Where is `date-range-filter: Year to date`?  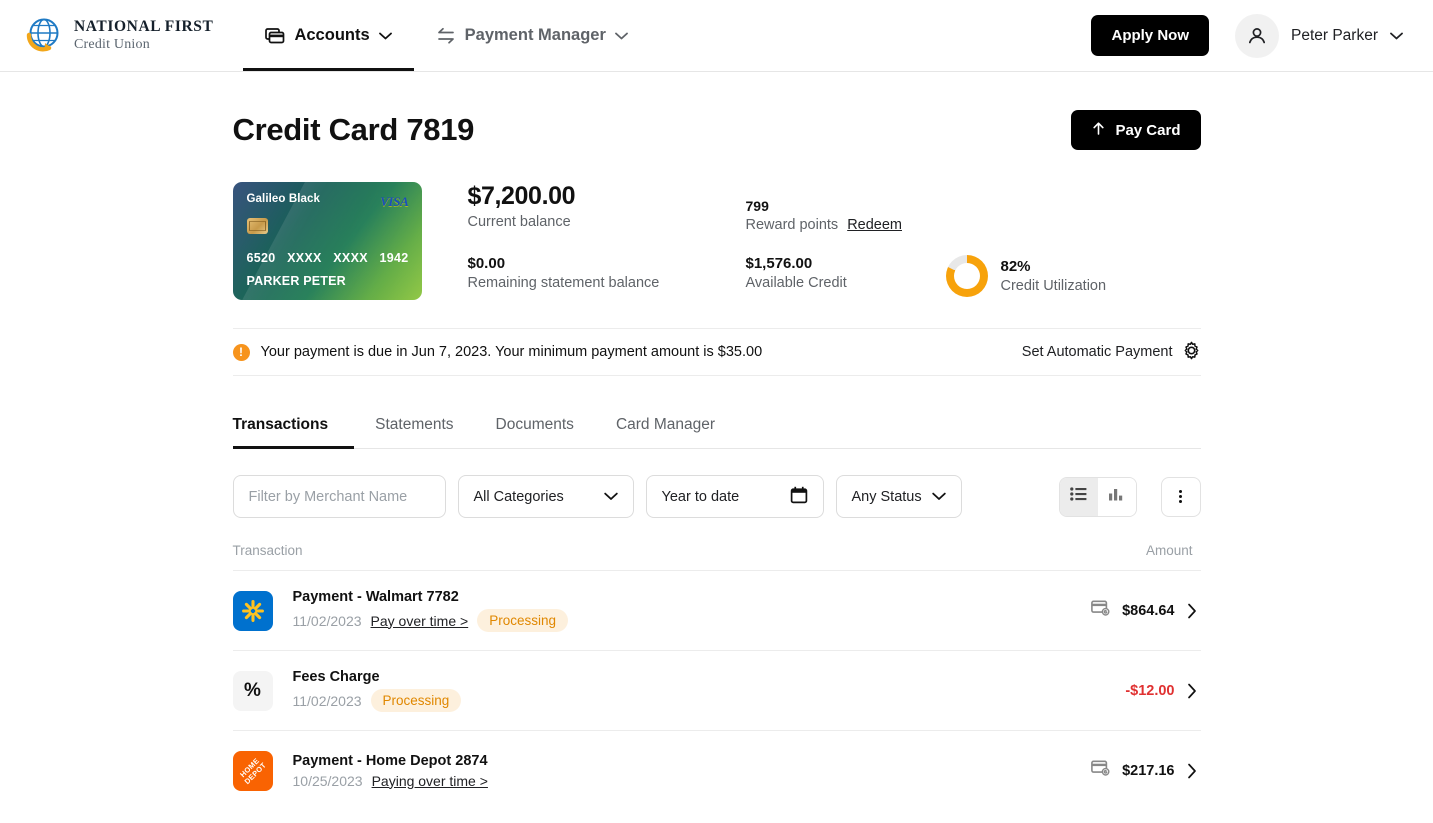 date-range-filter: Year to date is located at coordinates (734, 496).